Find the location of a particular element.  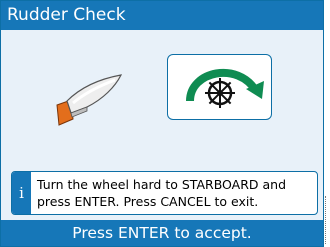

title-bar: Rudder Check is located at coordinates (162, 15).